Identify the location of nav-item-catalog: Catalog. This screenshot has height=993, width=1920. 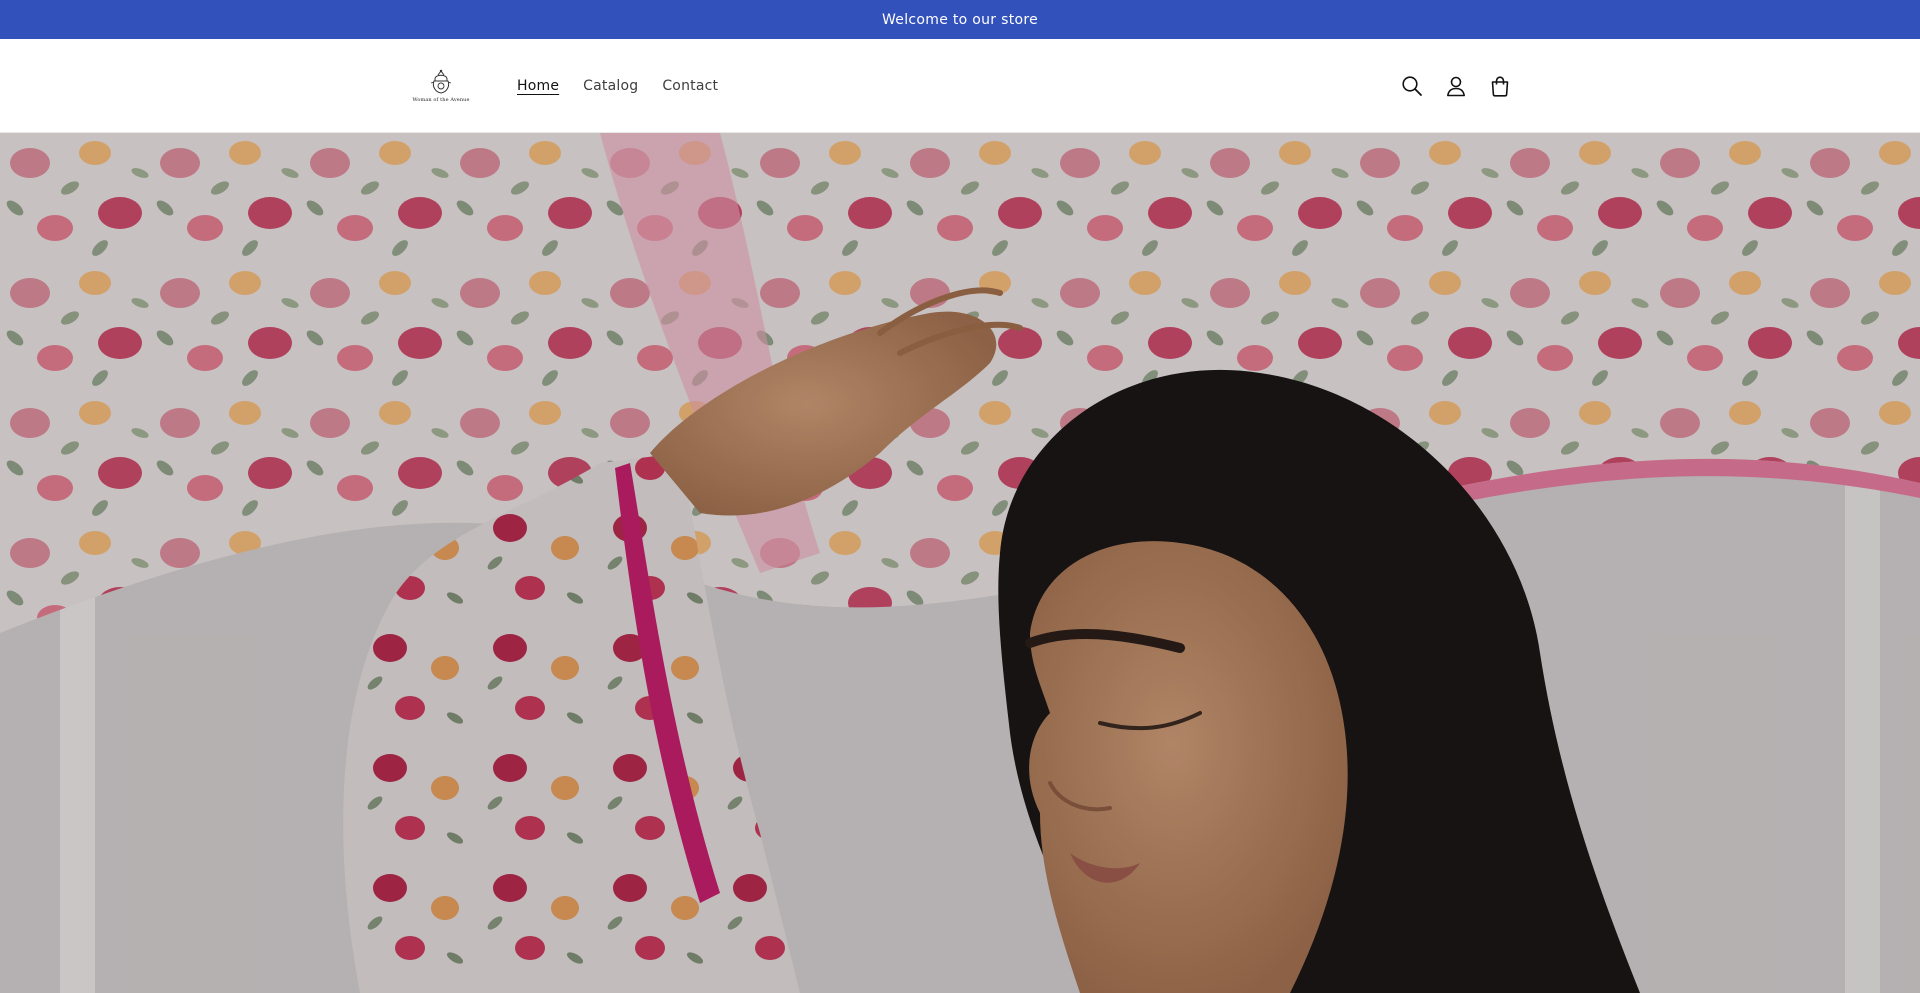
(610, 86).